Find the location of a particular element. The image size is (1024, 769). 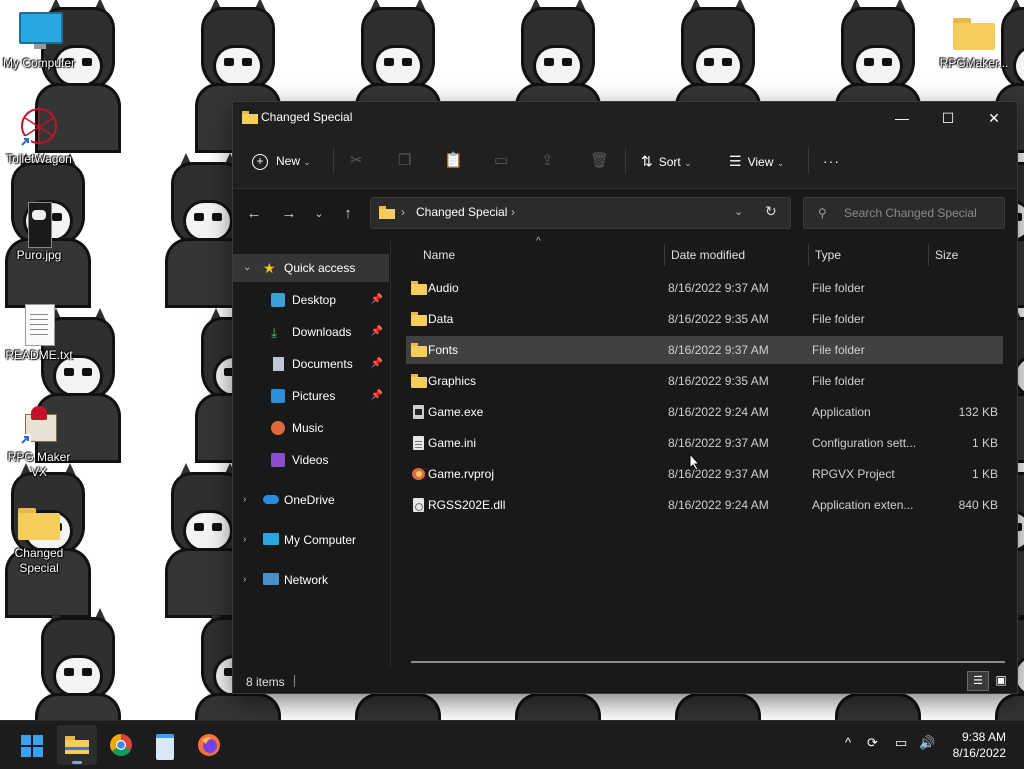

wallpaper-tile is located at coordinates (78, 664).